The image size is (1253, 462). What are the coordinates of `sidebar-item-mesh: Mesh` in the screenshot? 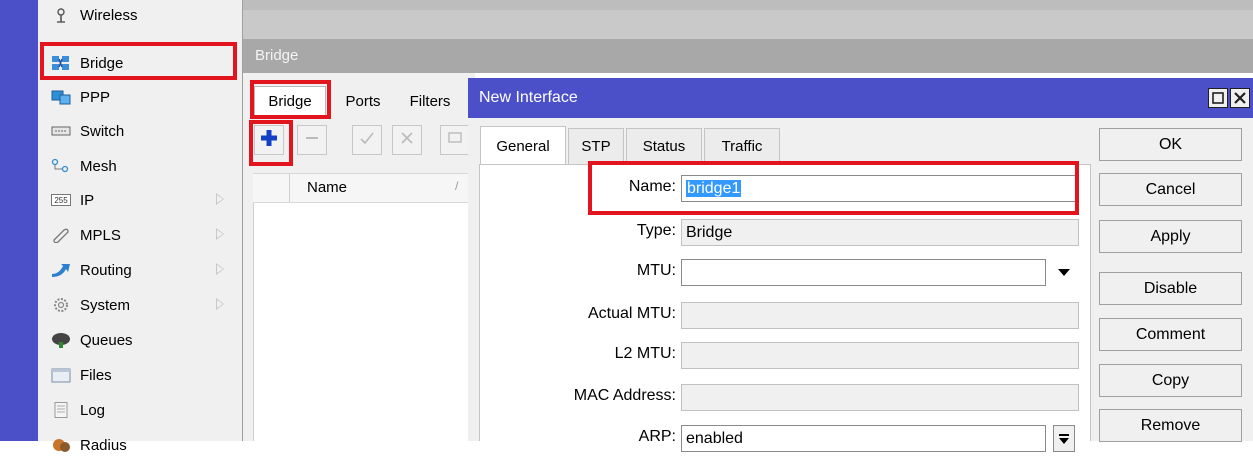 It's located at (140, 166).